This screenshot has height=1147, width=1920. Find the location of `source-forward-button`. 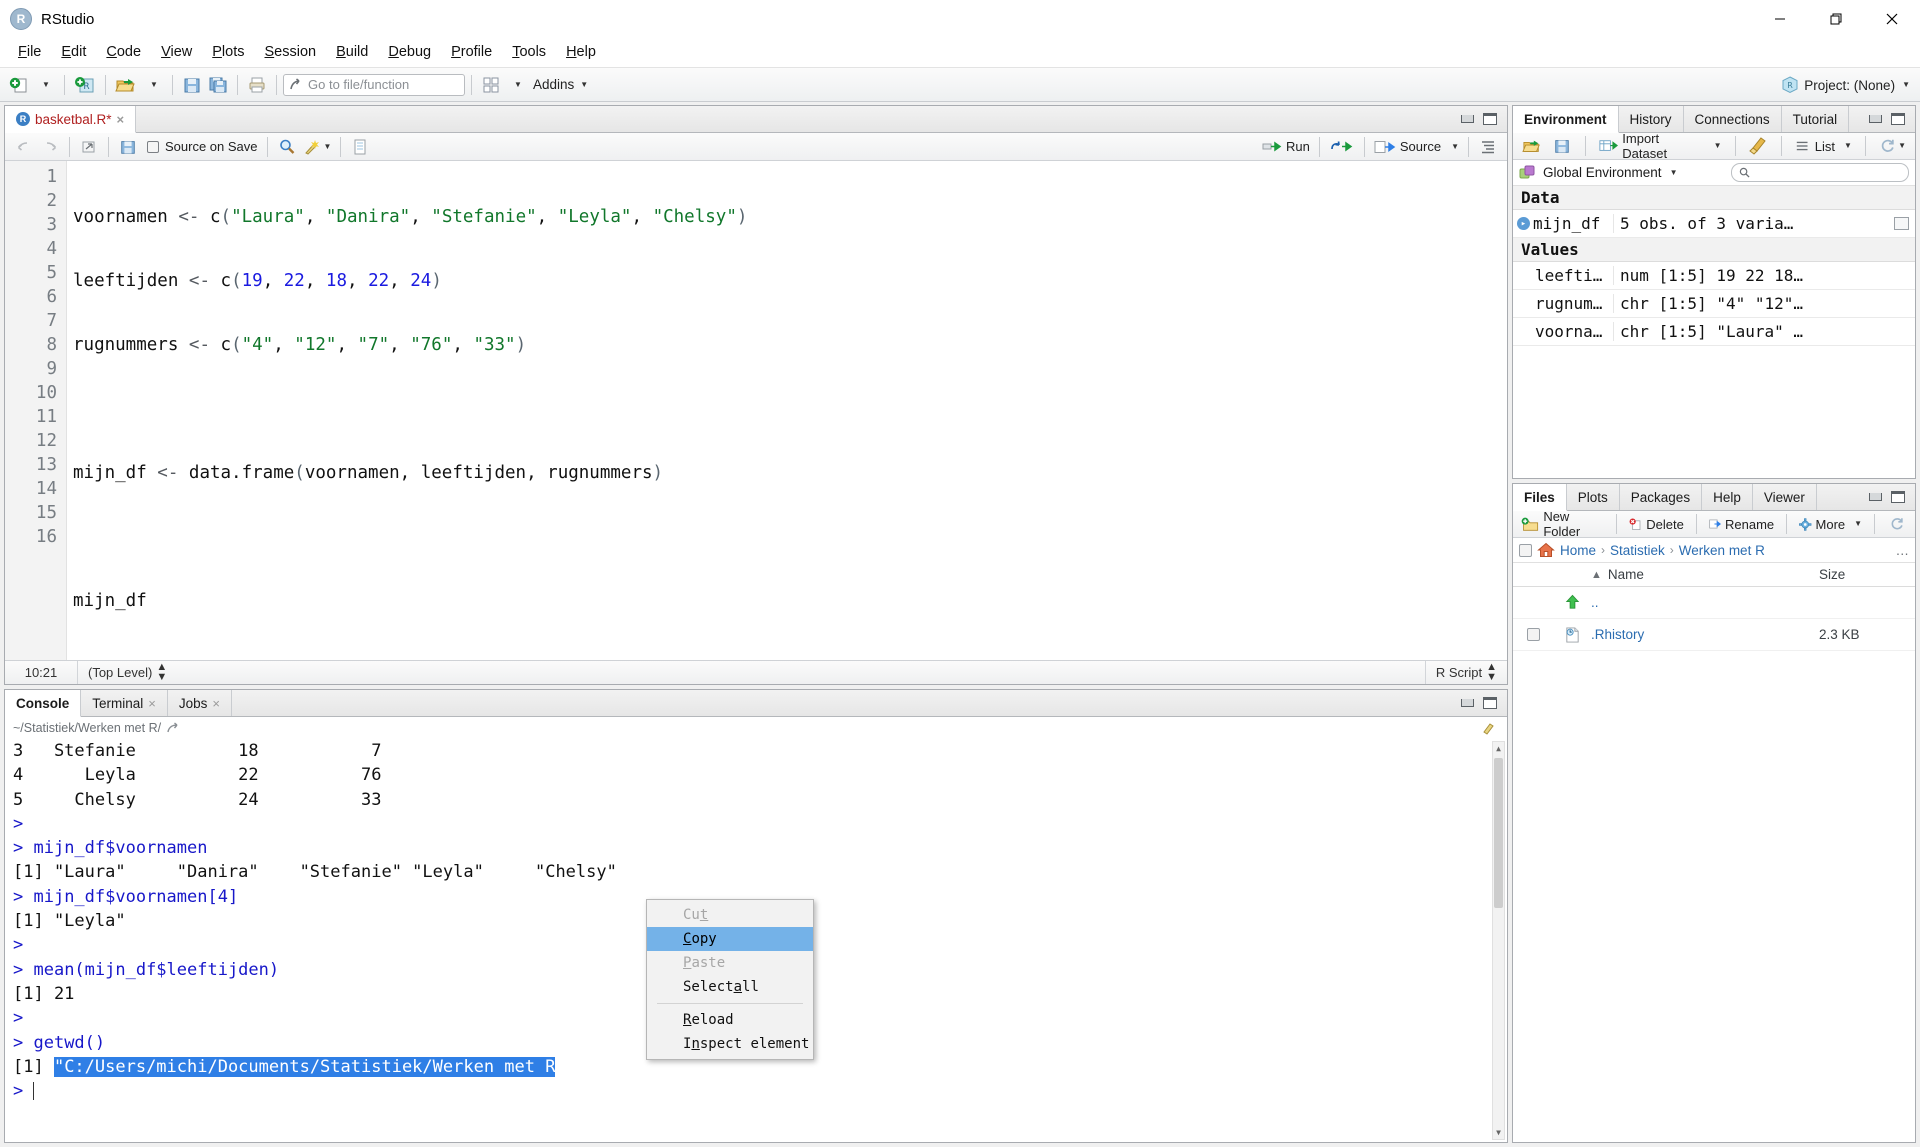

source-forward-button is located at coordinates (50, 147).